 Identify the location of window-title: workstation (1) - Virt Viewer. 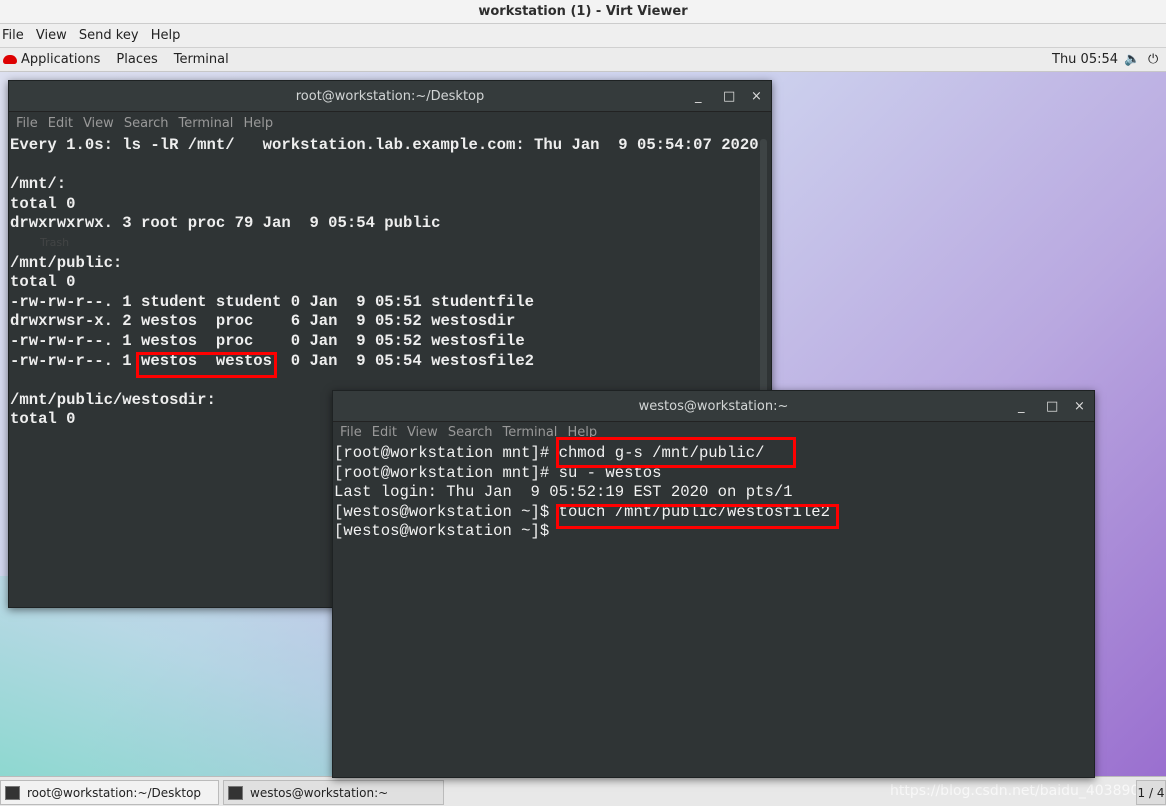
(583, 12).